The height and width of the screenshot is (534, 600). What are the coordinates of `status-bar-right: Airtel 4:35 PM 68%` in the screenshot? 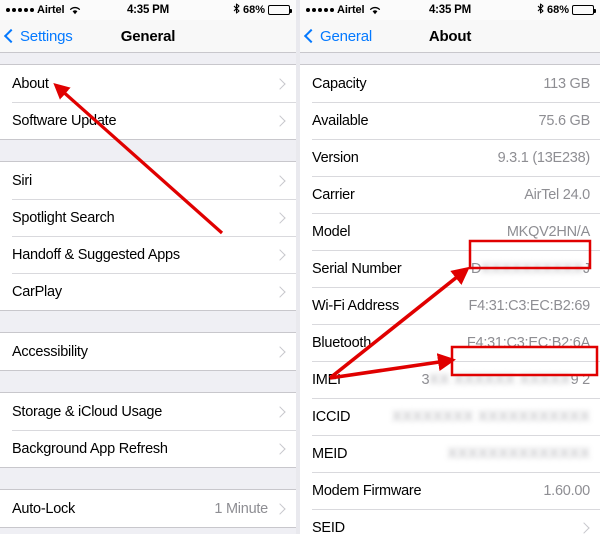 It's located at (450, 10).